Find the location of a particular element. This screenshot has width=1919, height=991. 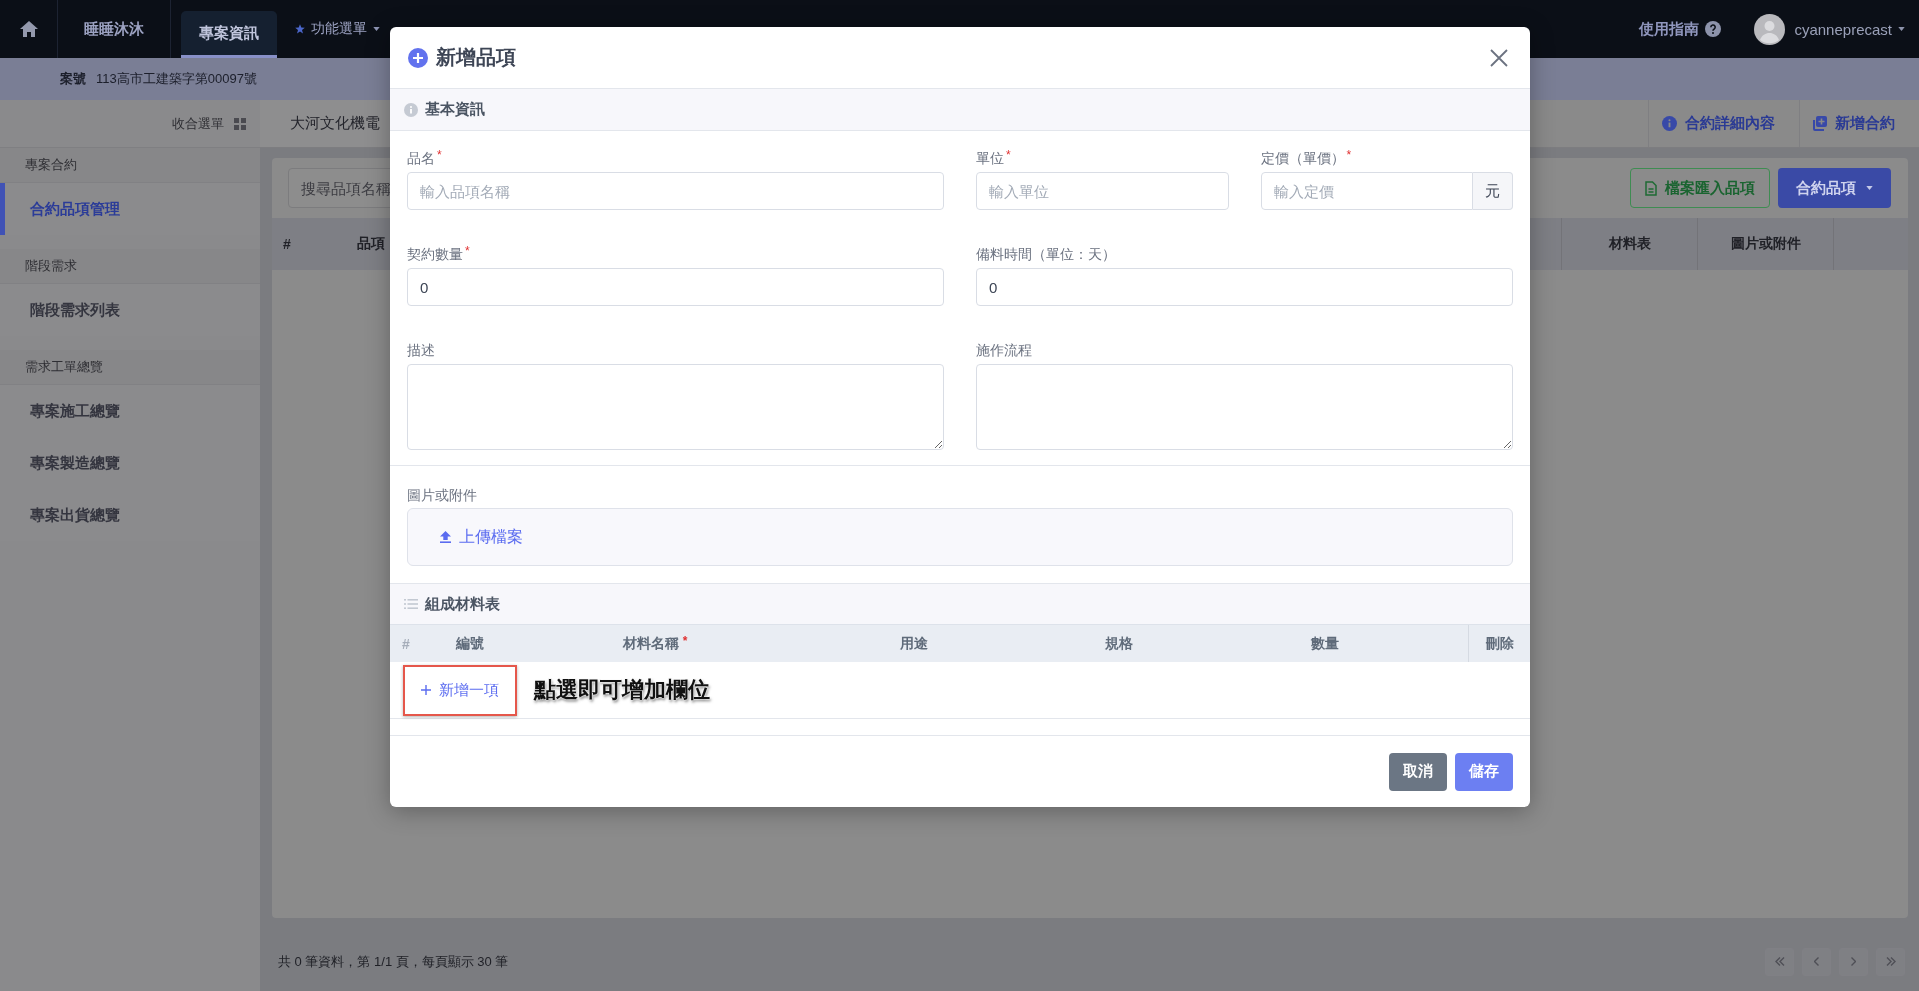

column-header: 品項 is located at coordinates (371, 244).